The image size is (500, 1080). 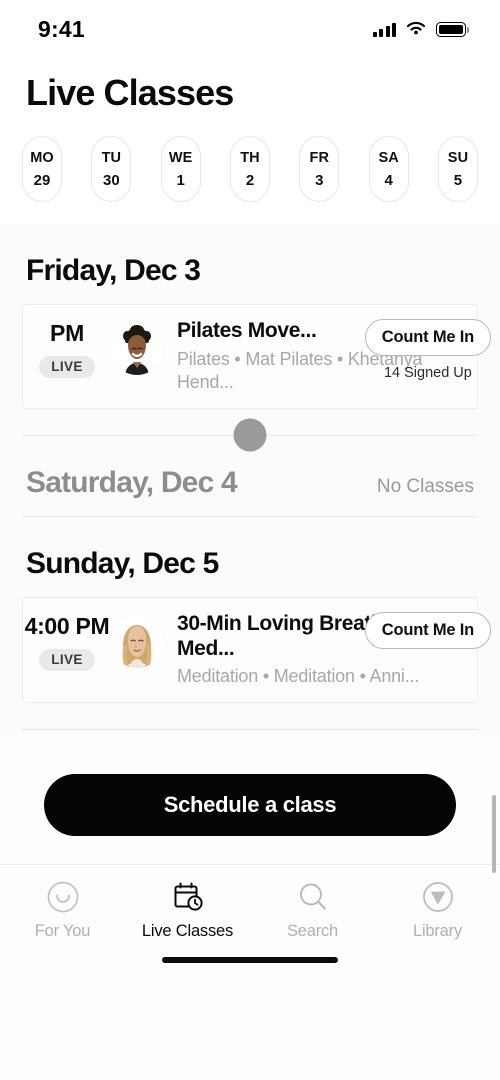 I want to click on tab-label: Library, so click(x=437, y=931).